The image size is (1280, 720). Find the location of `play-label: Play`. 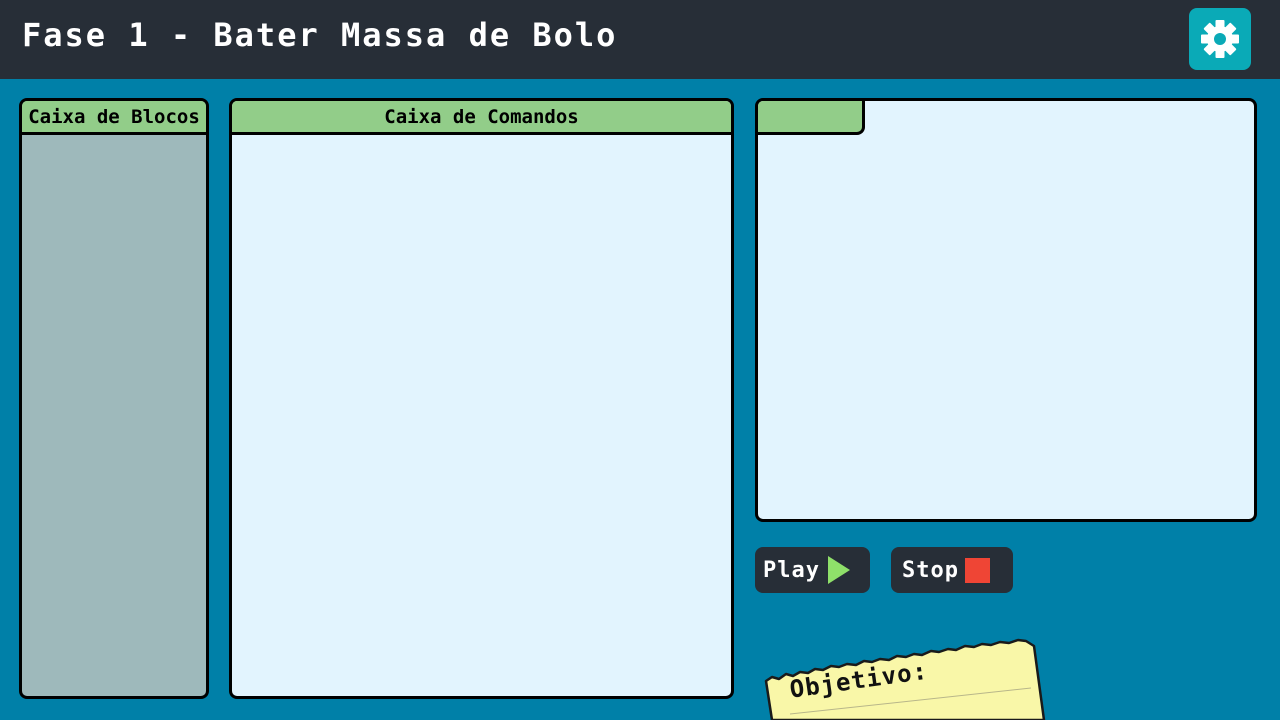

play-label: Play is located at coordinates (791, 570).